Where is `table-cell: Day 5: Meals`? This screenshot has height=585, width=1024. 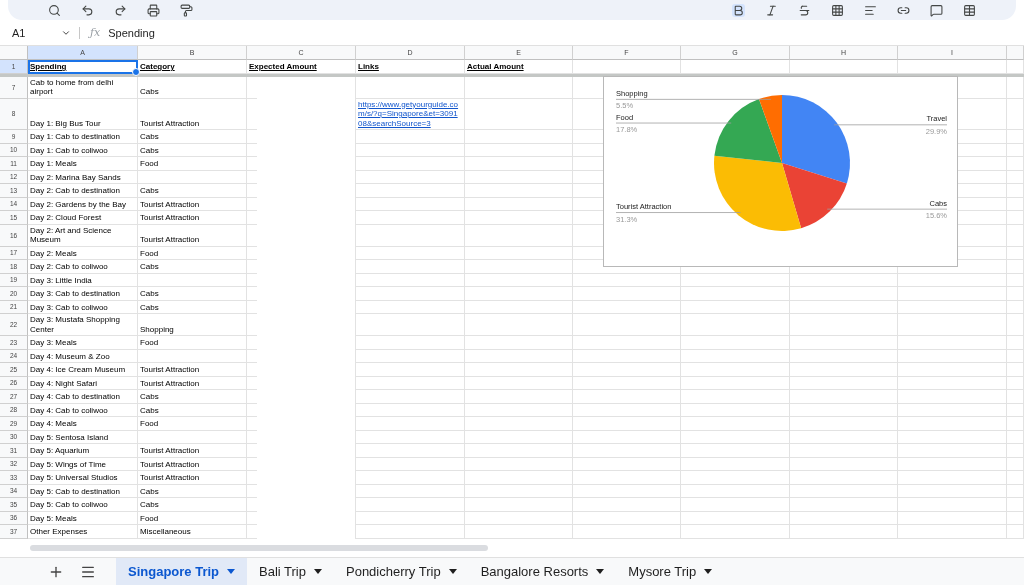
table-cell: Day 5: Meals is located at coordinates (83, 518).